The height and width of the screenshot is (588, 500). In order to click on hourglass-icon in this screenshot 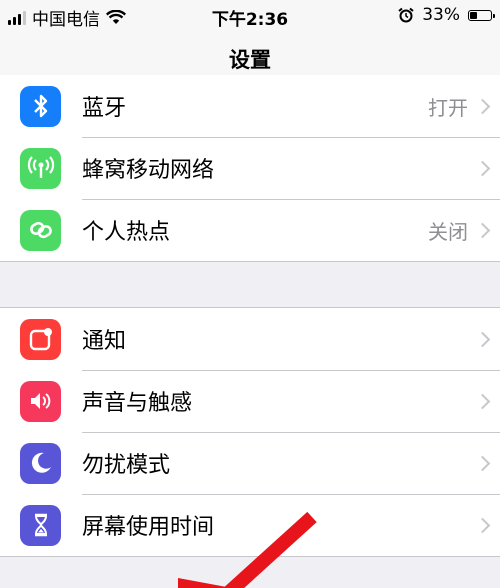, I will do `click(40, 525)`.